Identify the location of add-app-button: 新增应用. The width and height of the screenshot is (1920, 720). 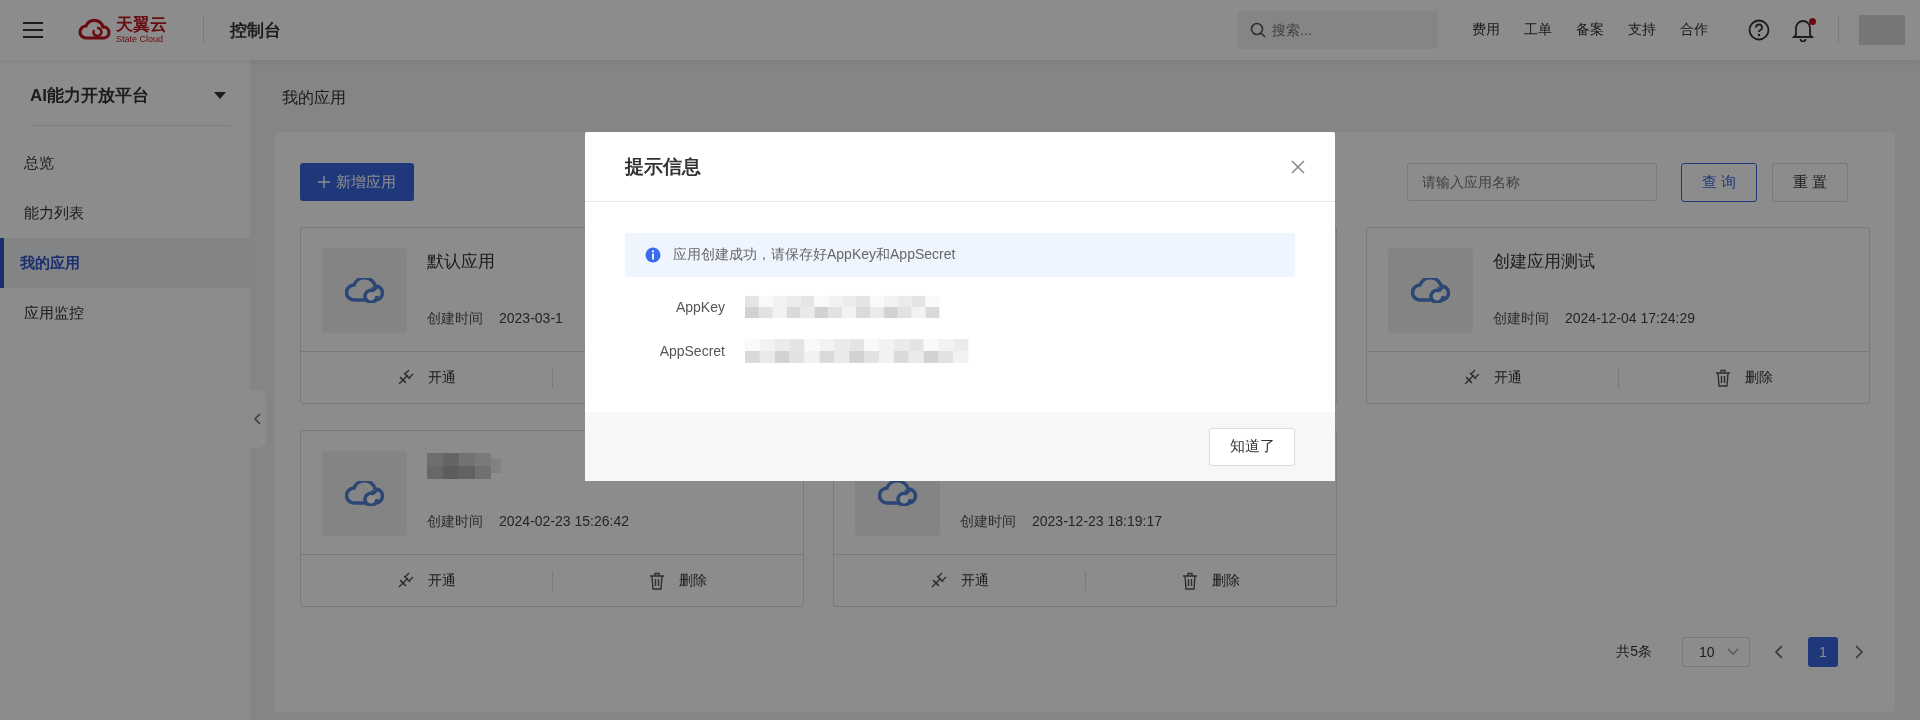
(357, 182).